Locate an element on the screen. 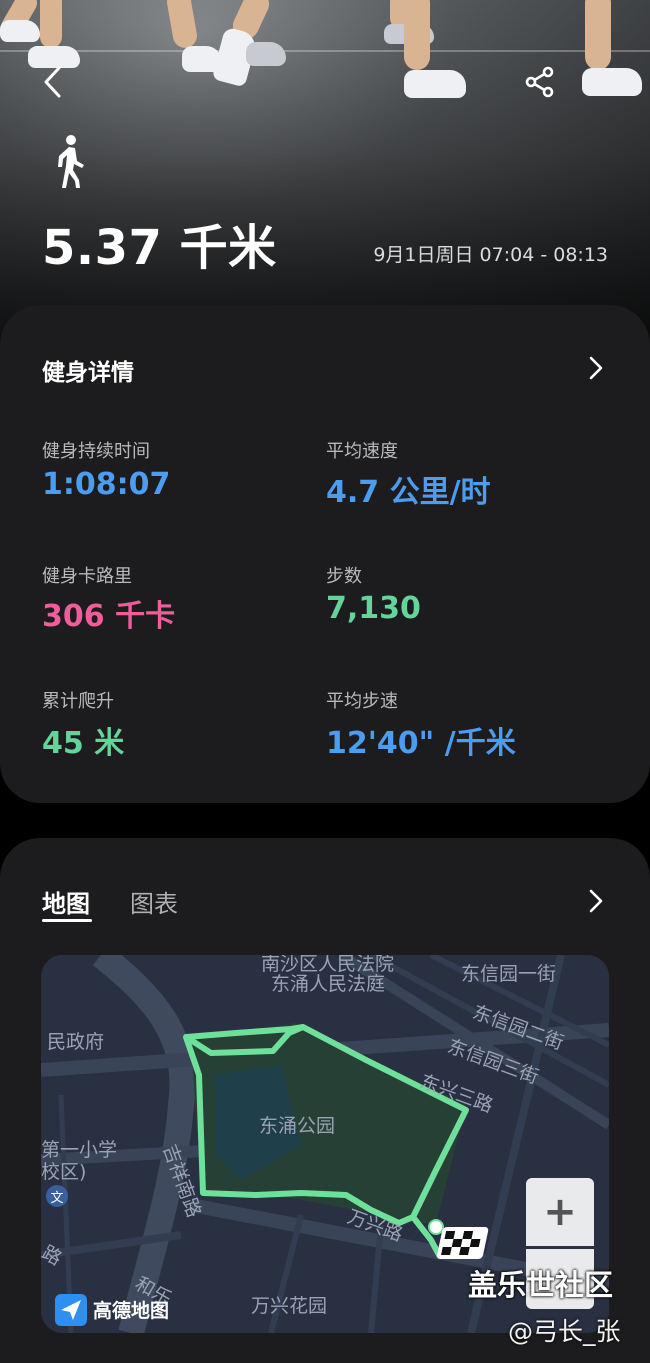 The width and height of the screenshot is (650, 1363). map-label-government: 民政府 is located at coordinates (76, 1042).